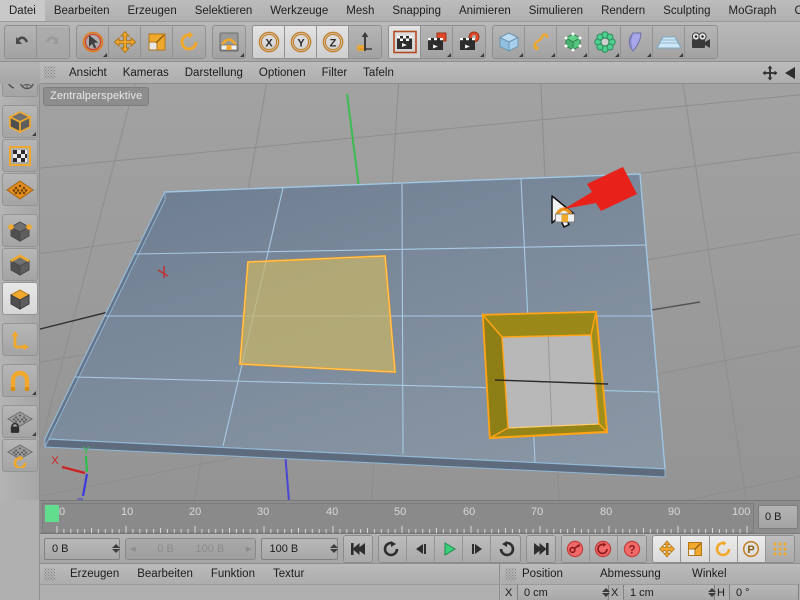 The image size is (800, 600). Describe the element at coordinates (19, 421) in the screenshot. I see `lock-axis-button` at that location.